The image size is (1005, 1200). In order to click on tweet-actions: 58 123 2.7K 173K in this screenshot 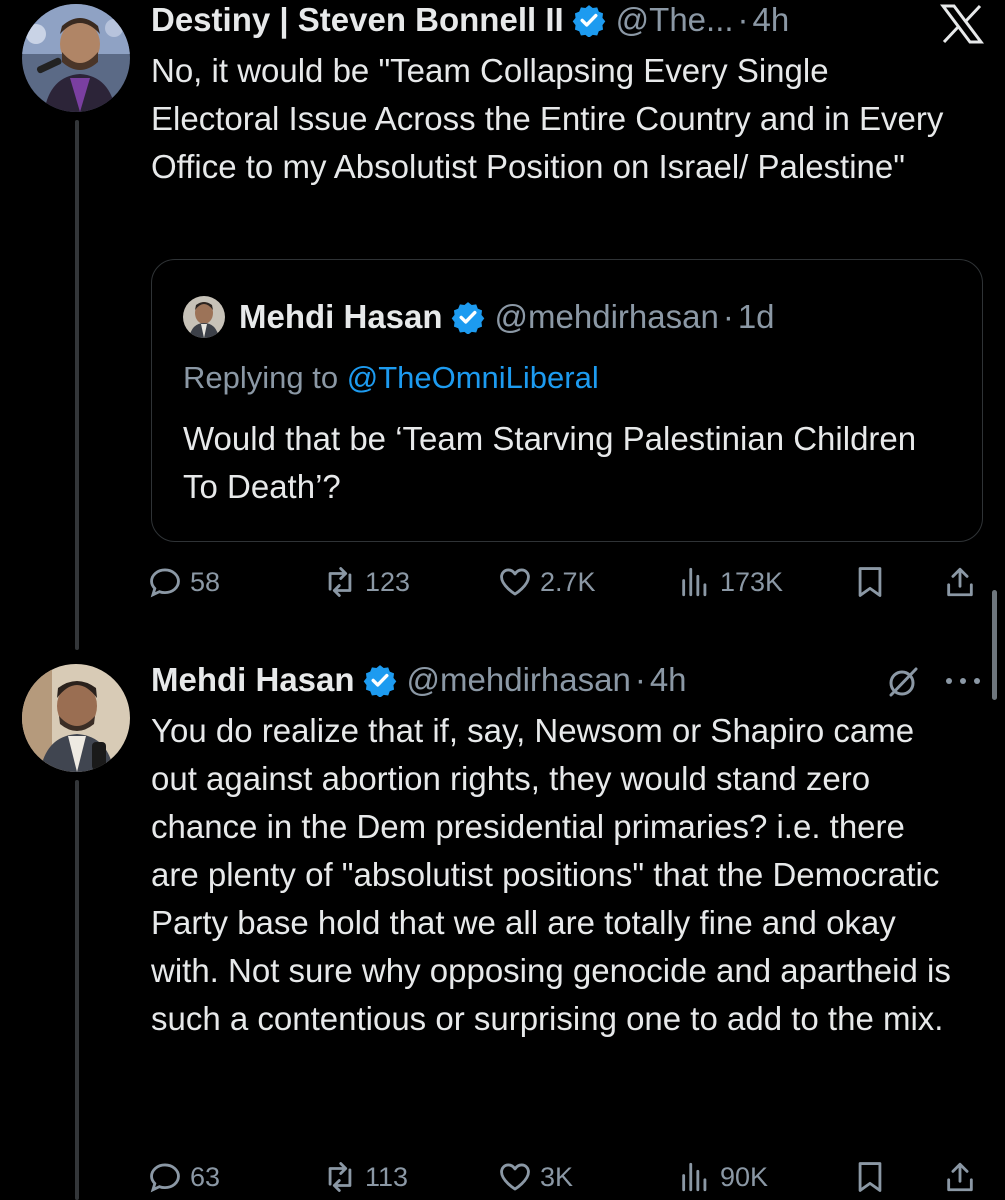, I will do `click(563, 582)`.